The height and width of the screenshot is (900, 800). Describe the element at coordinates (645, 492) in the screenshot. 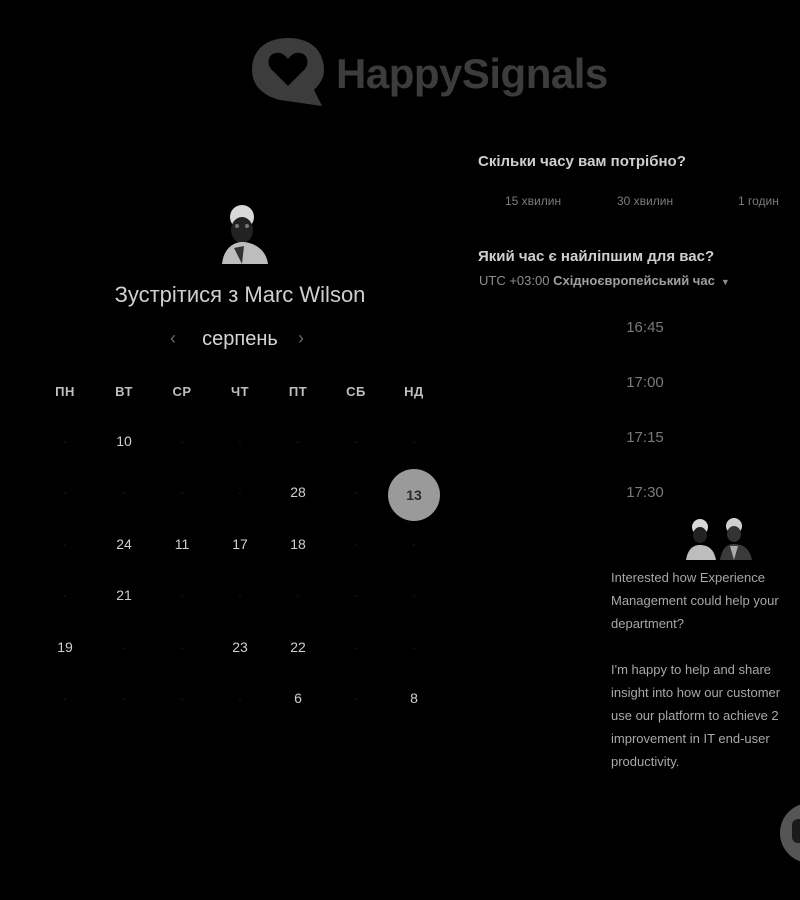

I see `time-slot: 17:30` at that location.